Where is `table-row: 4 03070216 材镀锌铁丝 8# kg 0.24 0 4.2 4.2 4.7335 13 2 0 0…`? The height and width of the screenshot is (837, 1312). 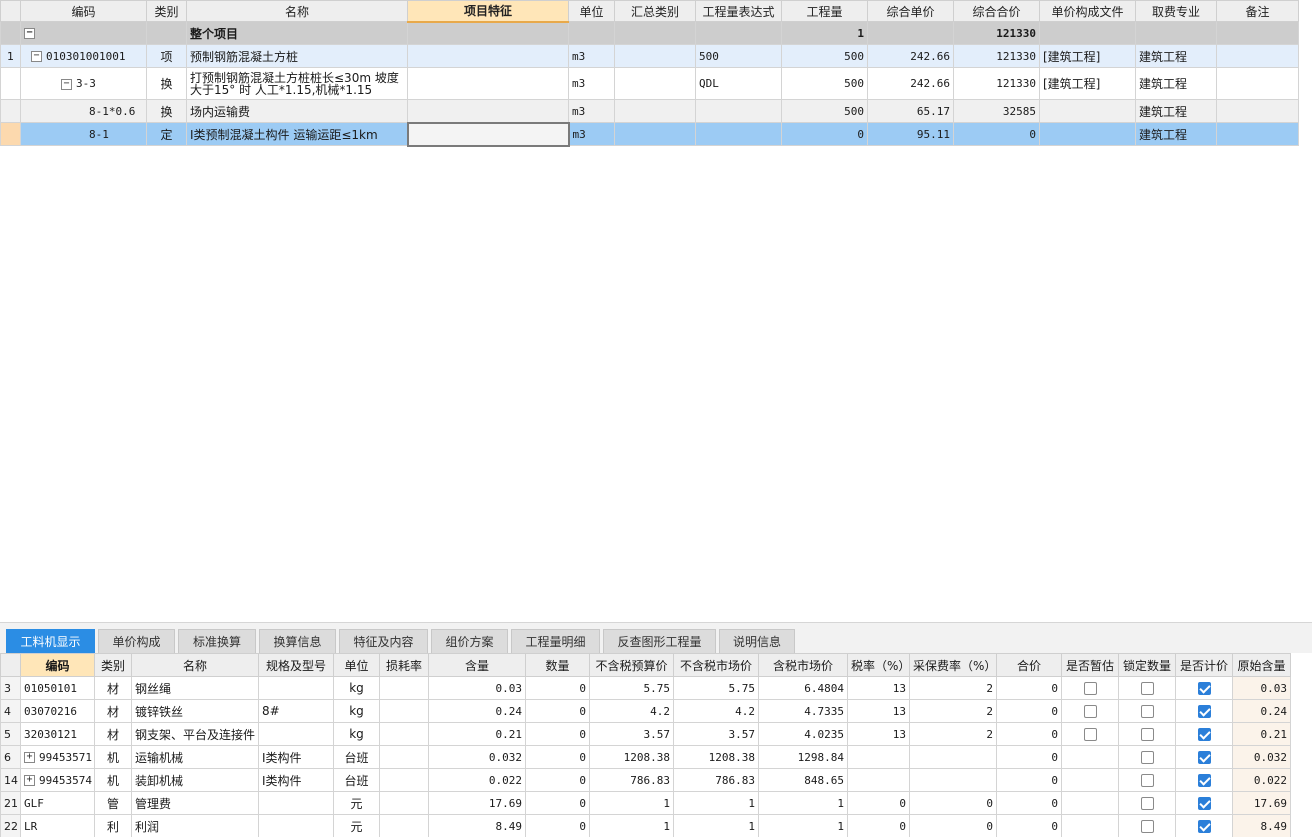
table-row: 4 03070216 材镀锌铁丝 8# kg 0.24 0 4.2 4.2 4.7335 13 2 0 0… is located at coordinates (645, 711).